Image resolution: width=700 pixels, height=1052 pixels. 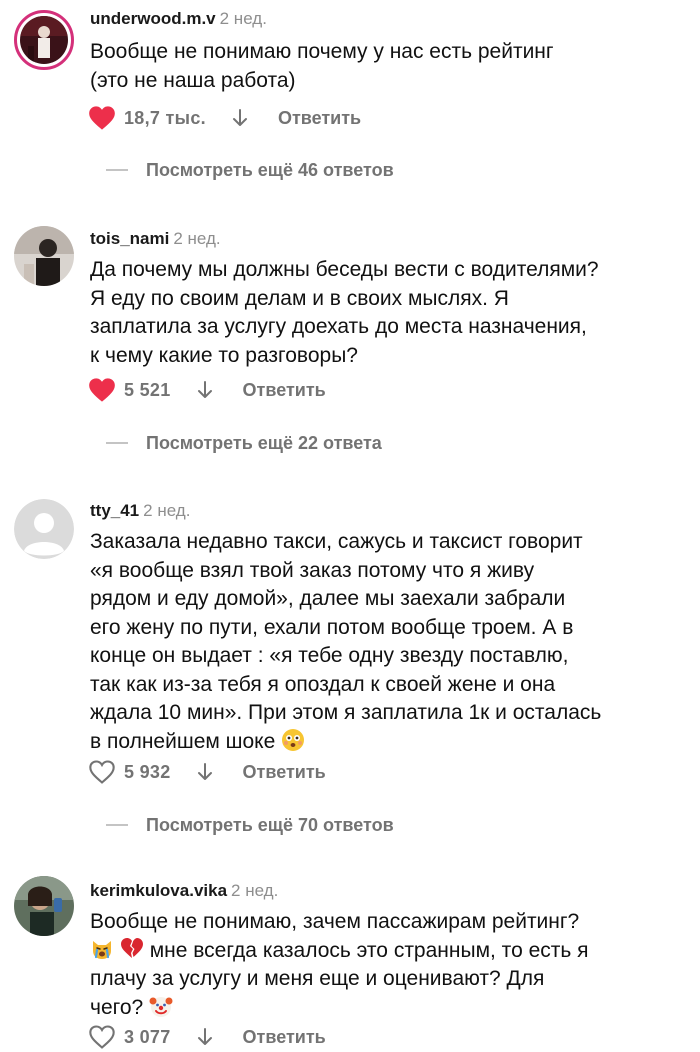 I want to click on comment-line: в полнейшем шоке, so click(x=183, y=741).